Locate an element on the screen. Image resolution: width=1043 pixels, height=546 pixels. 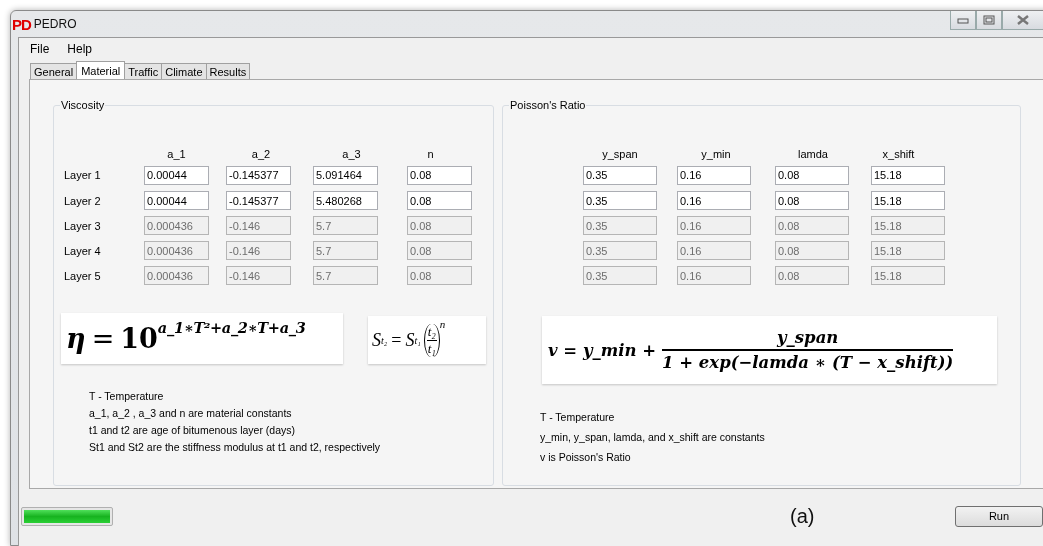
row-label: Layer 3 is located at coordinates (83, 225).